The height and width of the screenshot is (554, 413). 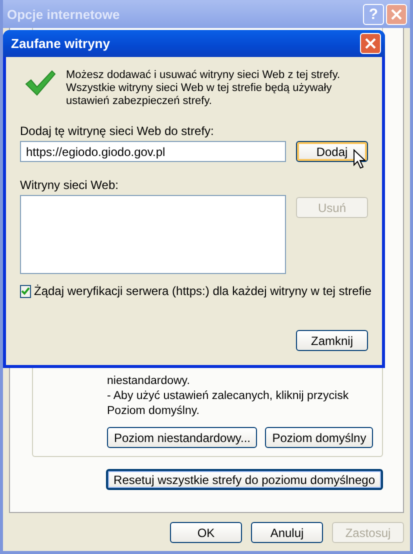 I want to click on field-label: Dodaj tę witrynę sieci Web do strefy:, so click(x=117, y=131).